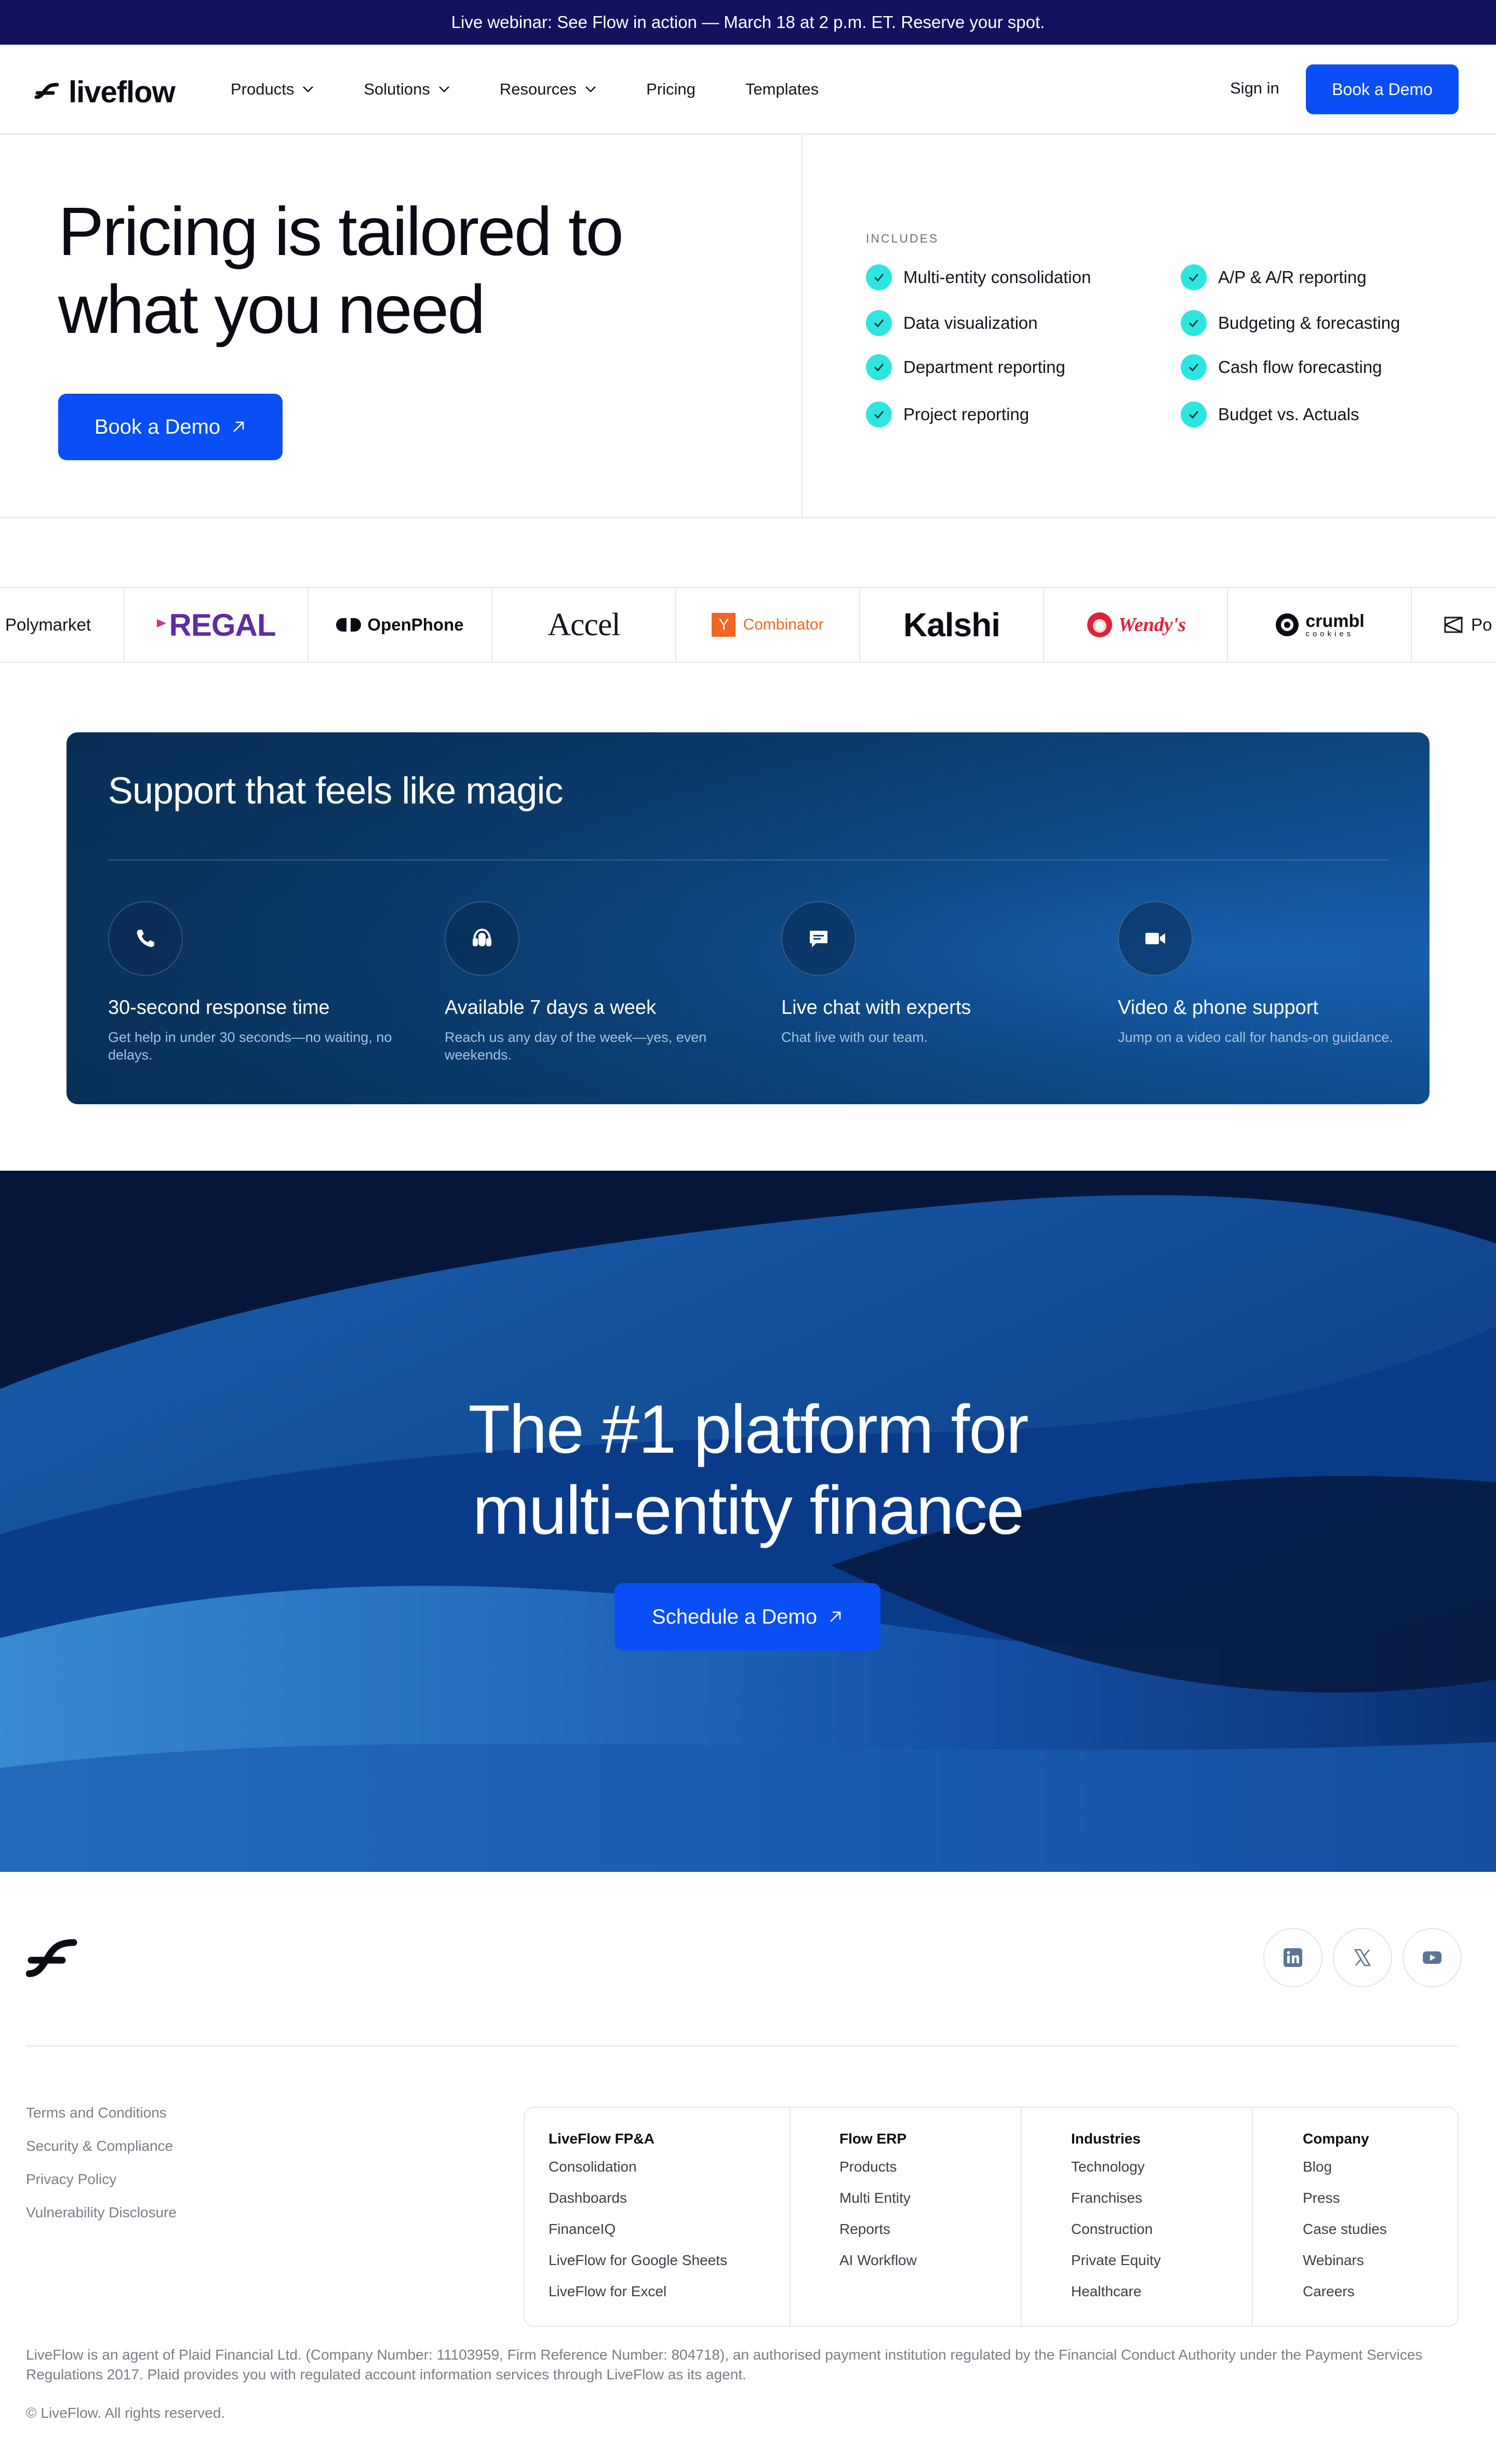 The image size is (1496, 2464). Describe the element at coordinates (146, 938) in the screenshot. I see `phone-icon` at that location.